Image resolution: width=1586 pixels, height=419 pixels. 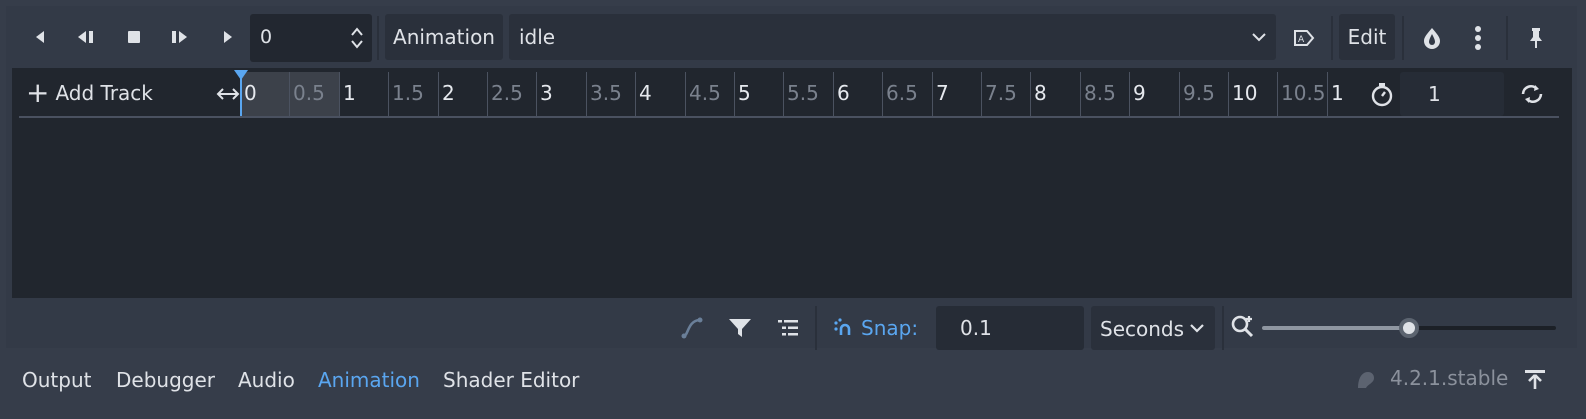 I want to click on onion-skin-button, so click(x=1432, y=38).